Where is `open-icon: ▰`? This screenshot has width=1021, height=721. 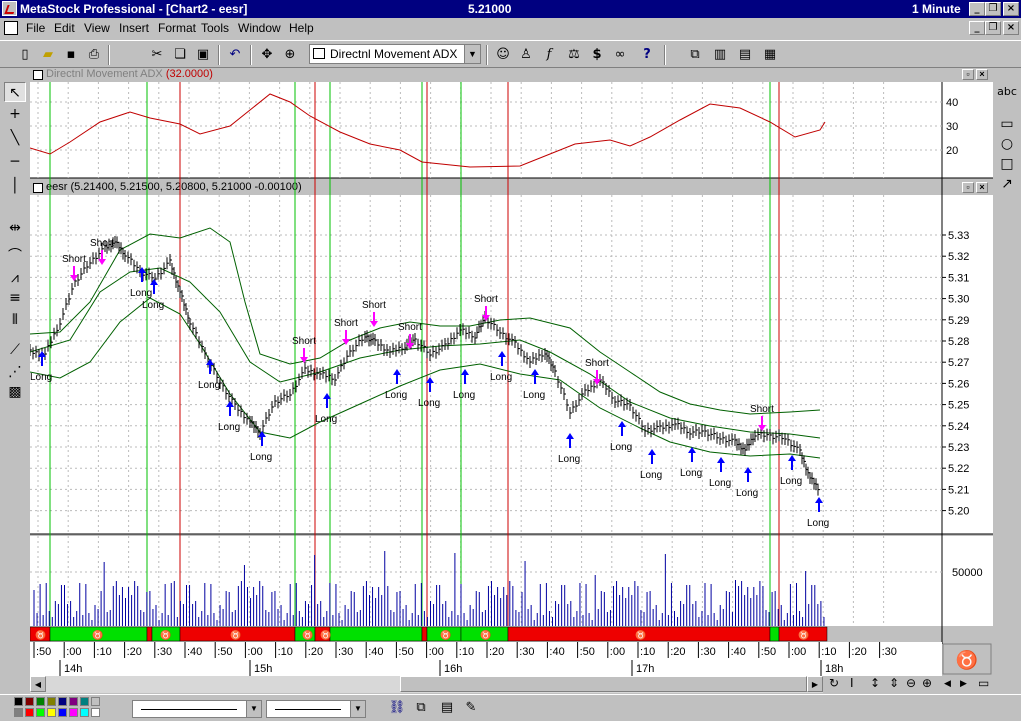 open-icon: ▰ is located at coordinates (48, 55).